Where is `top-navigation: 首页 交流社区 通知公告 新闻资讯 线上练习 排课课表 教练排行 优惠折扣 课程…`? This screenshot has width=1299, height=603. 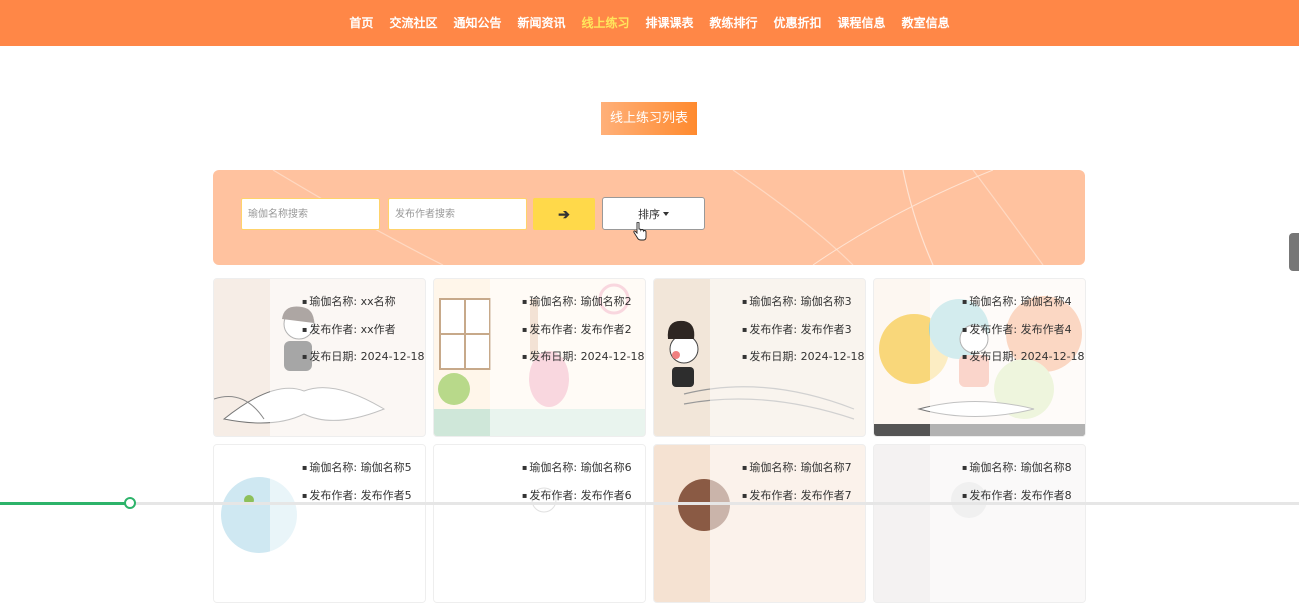 top-navigation: 首页 交流社区 通知公告 新闻资讯 线上练习 排课课表 教练排行 优惠折扣 课程… is located at coordinates (649, 23).